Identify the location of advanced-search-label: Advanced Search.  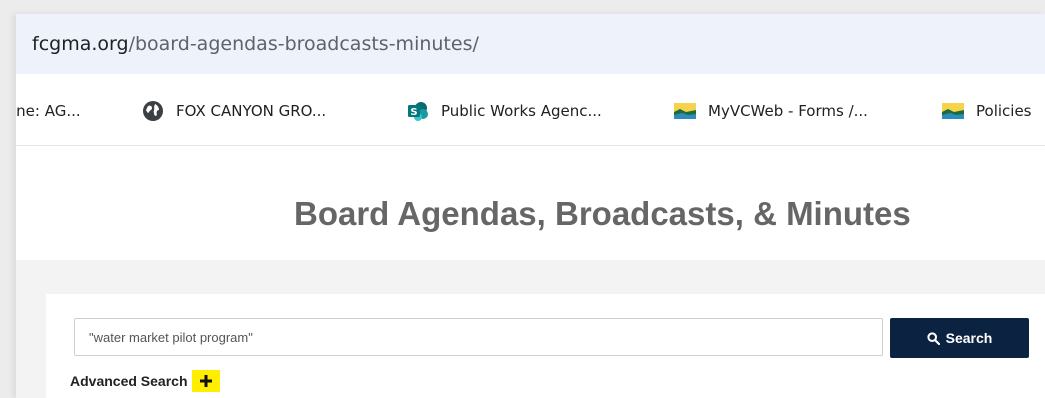
(129, 381).